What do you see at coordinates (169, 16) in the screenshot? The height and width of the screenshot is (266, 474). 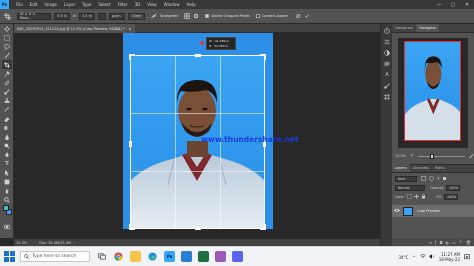 I see `straighten-label: Straighten` at bounding box center [169, 16].